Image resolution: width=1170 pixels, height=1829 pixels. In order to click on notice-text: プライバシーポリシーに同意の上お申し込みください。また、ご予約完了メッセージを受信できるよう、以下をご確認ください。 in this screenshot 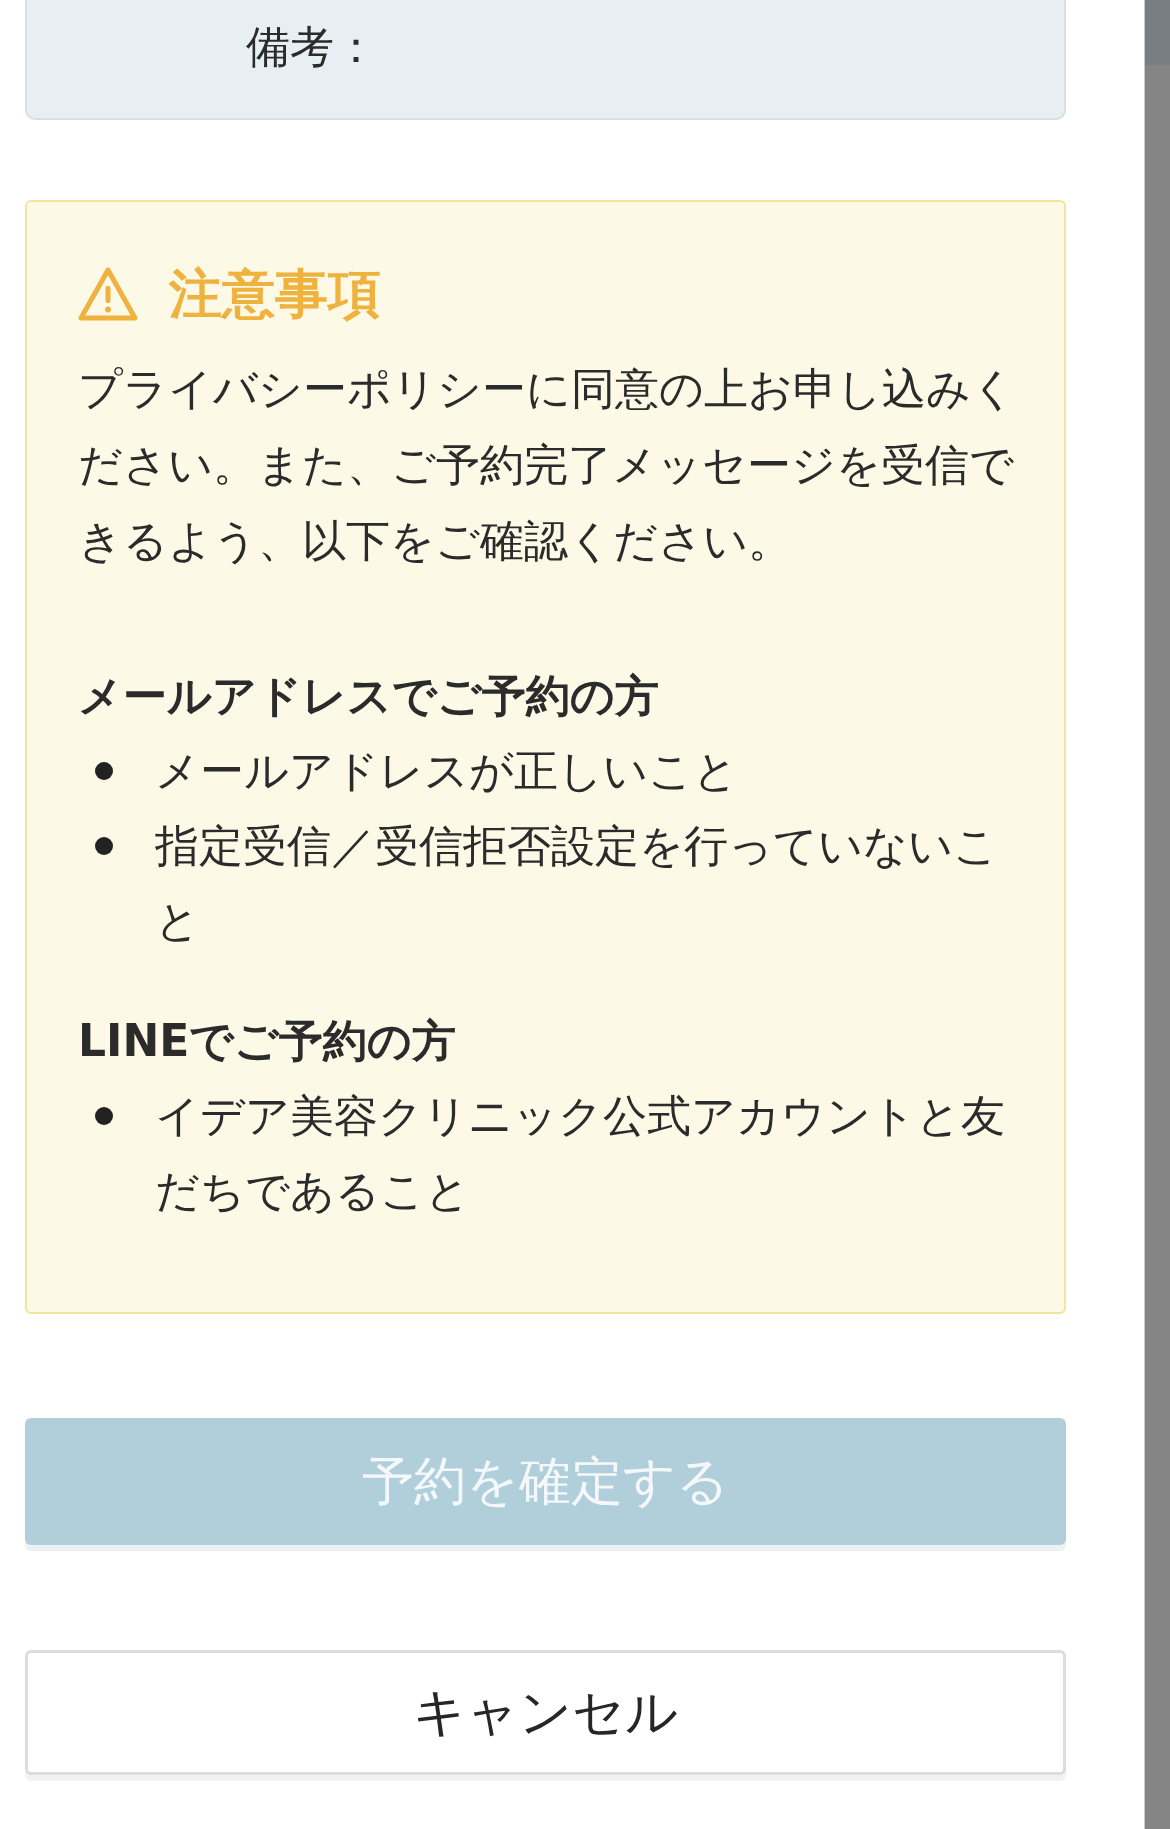, I will do `click(547, 465)`.